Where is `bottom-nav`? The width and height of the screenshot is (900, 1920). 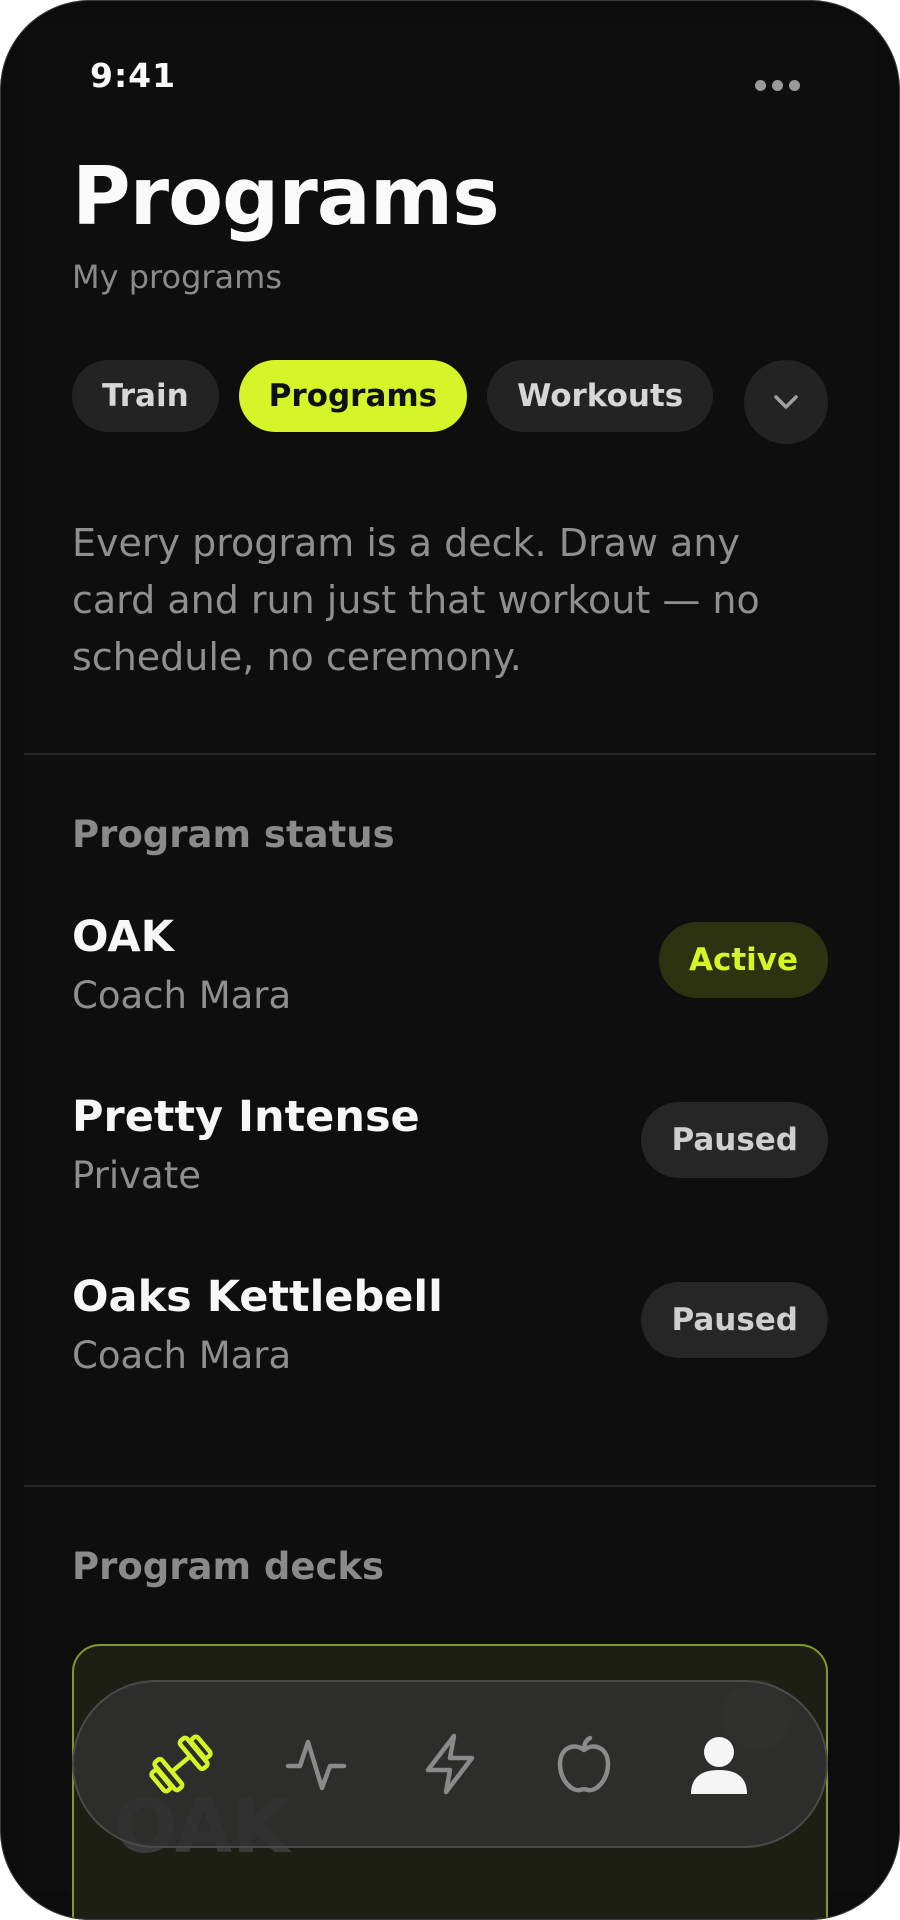
bottom-nav is located at coordinates (450, 1764).